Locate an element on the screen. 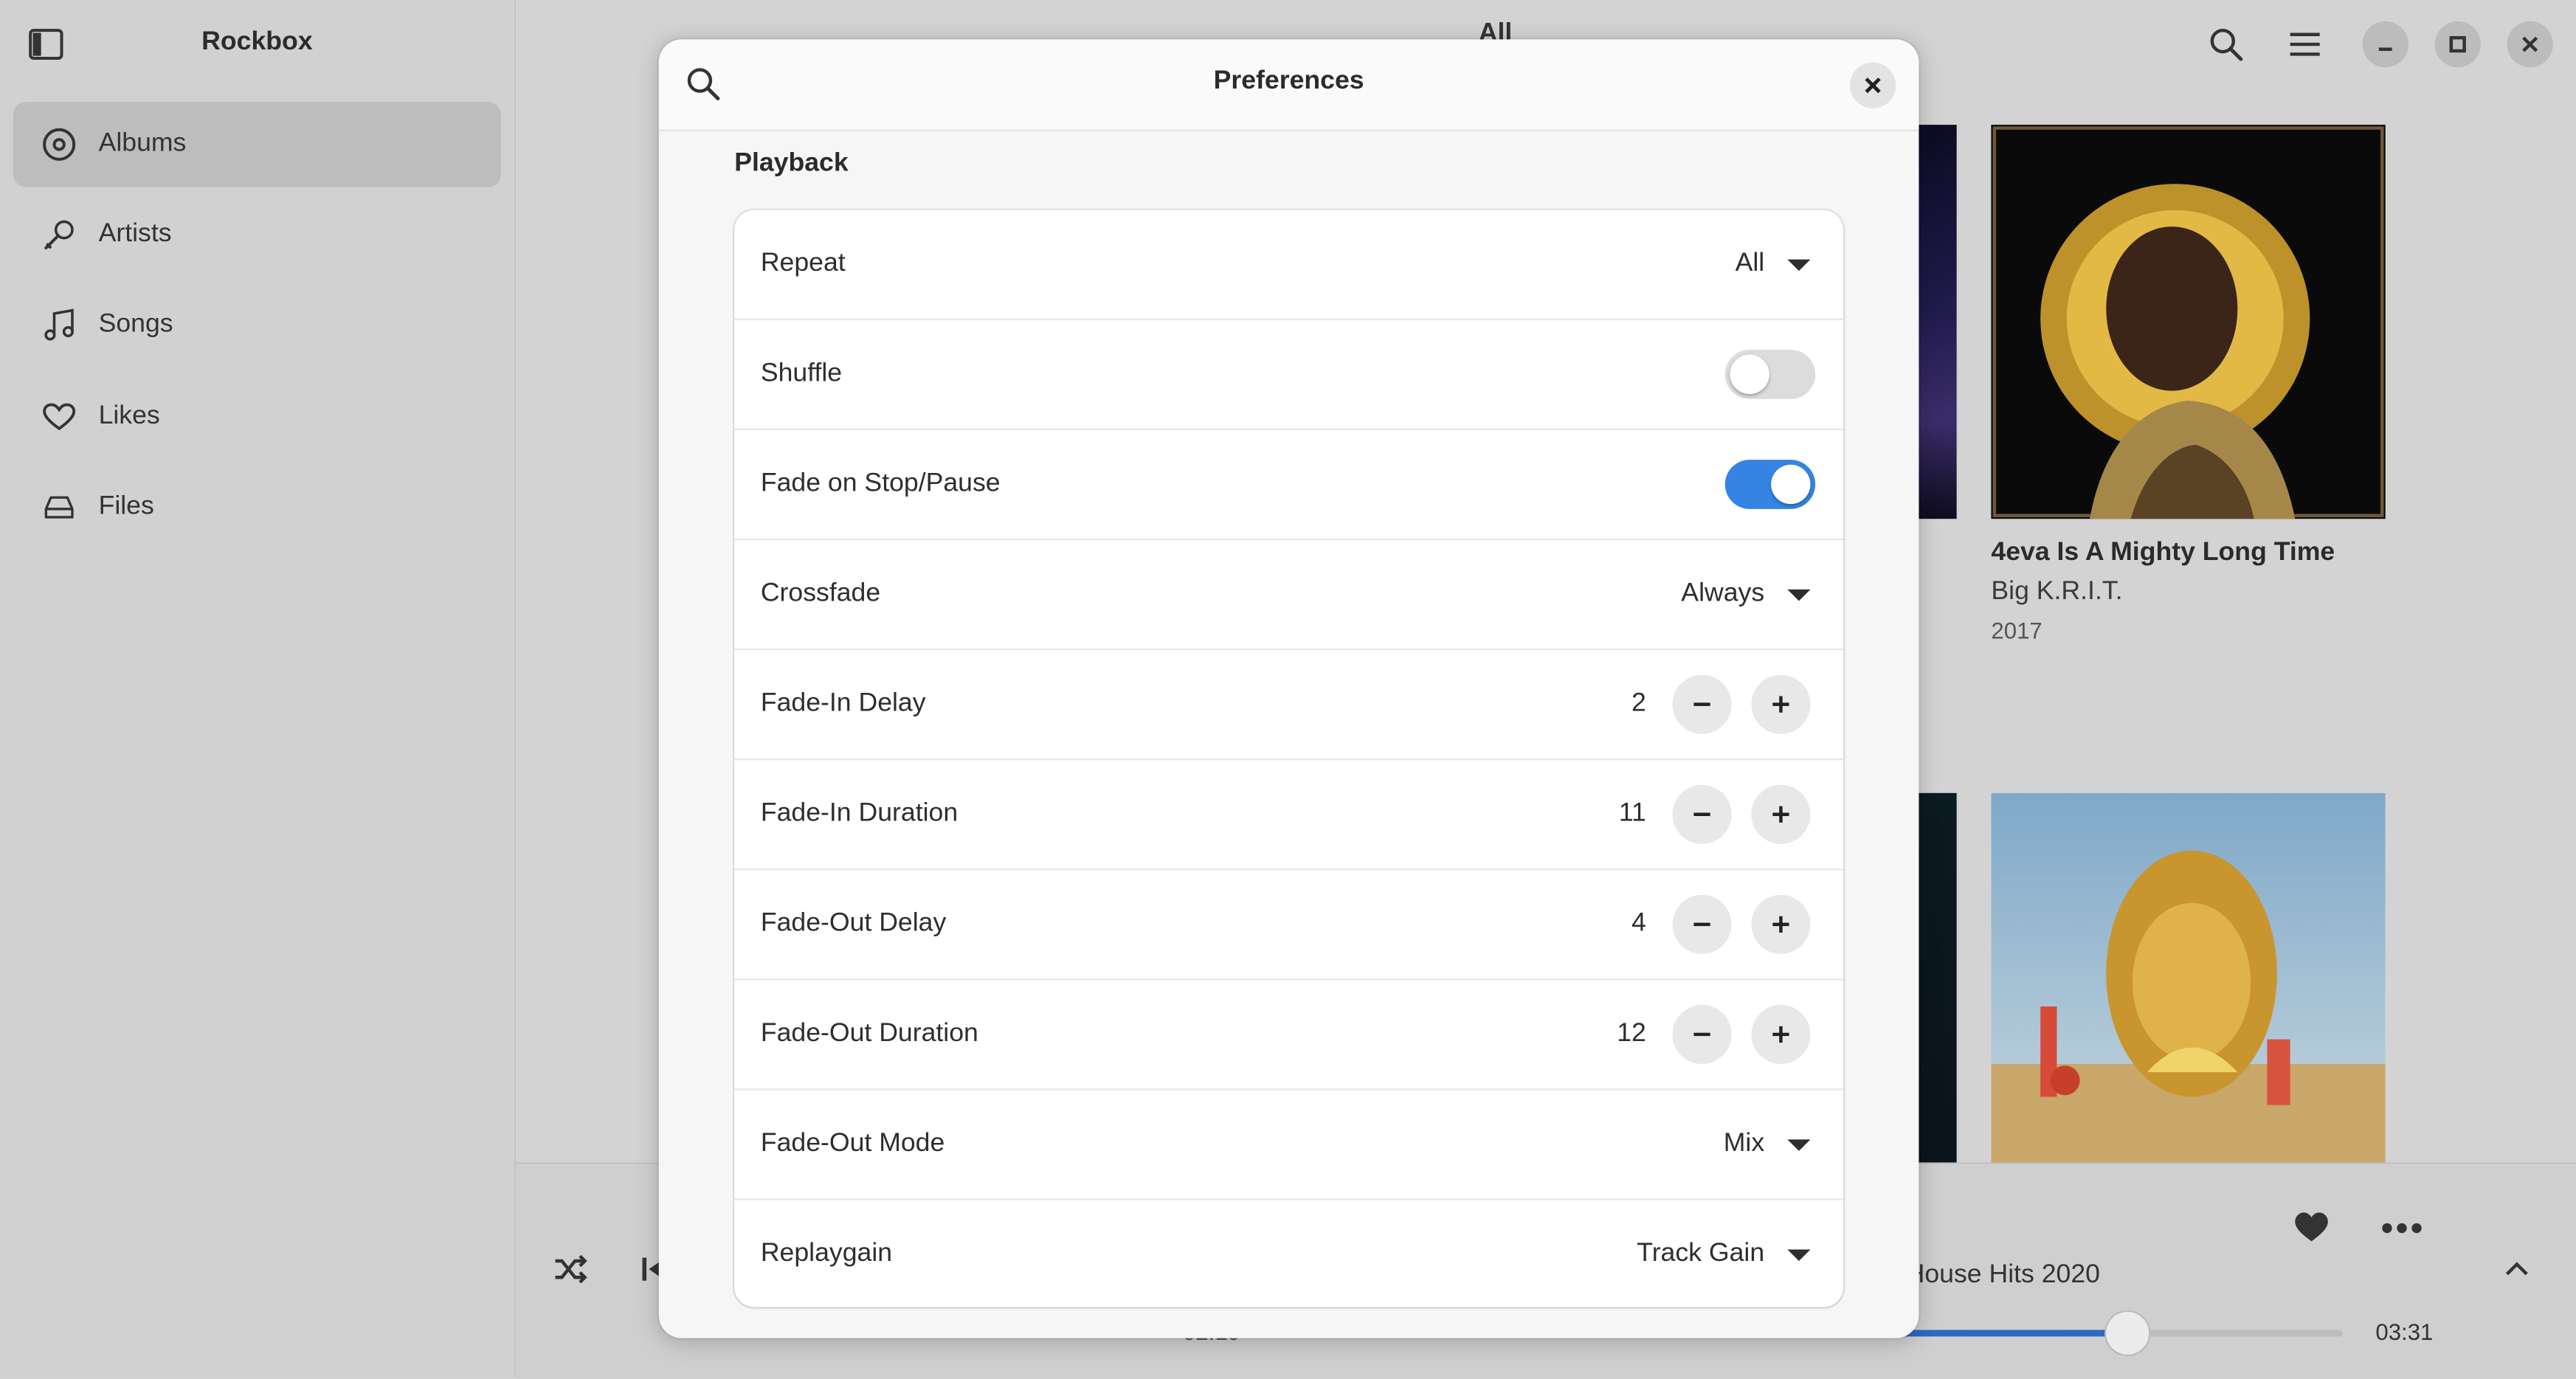  replaygain-dropdown: Track Gain is located at coordinates (1724, 1253).